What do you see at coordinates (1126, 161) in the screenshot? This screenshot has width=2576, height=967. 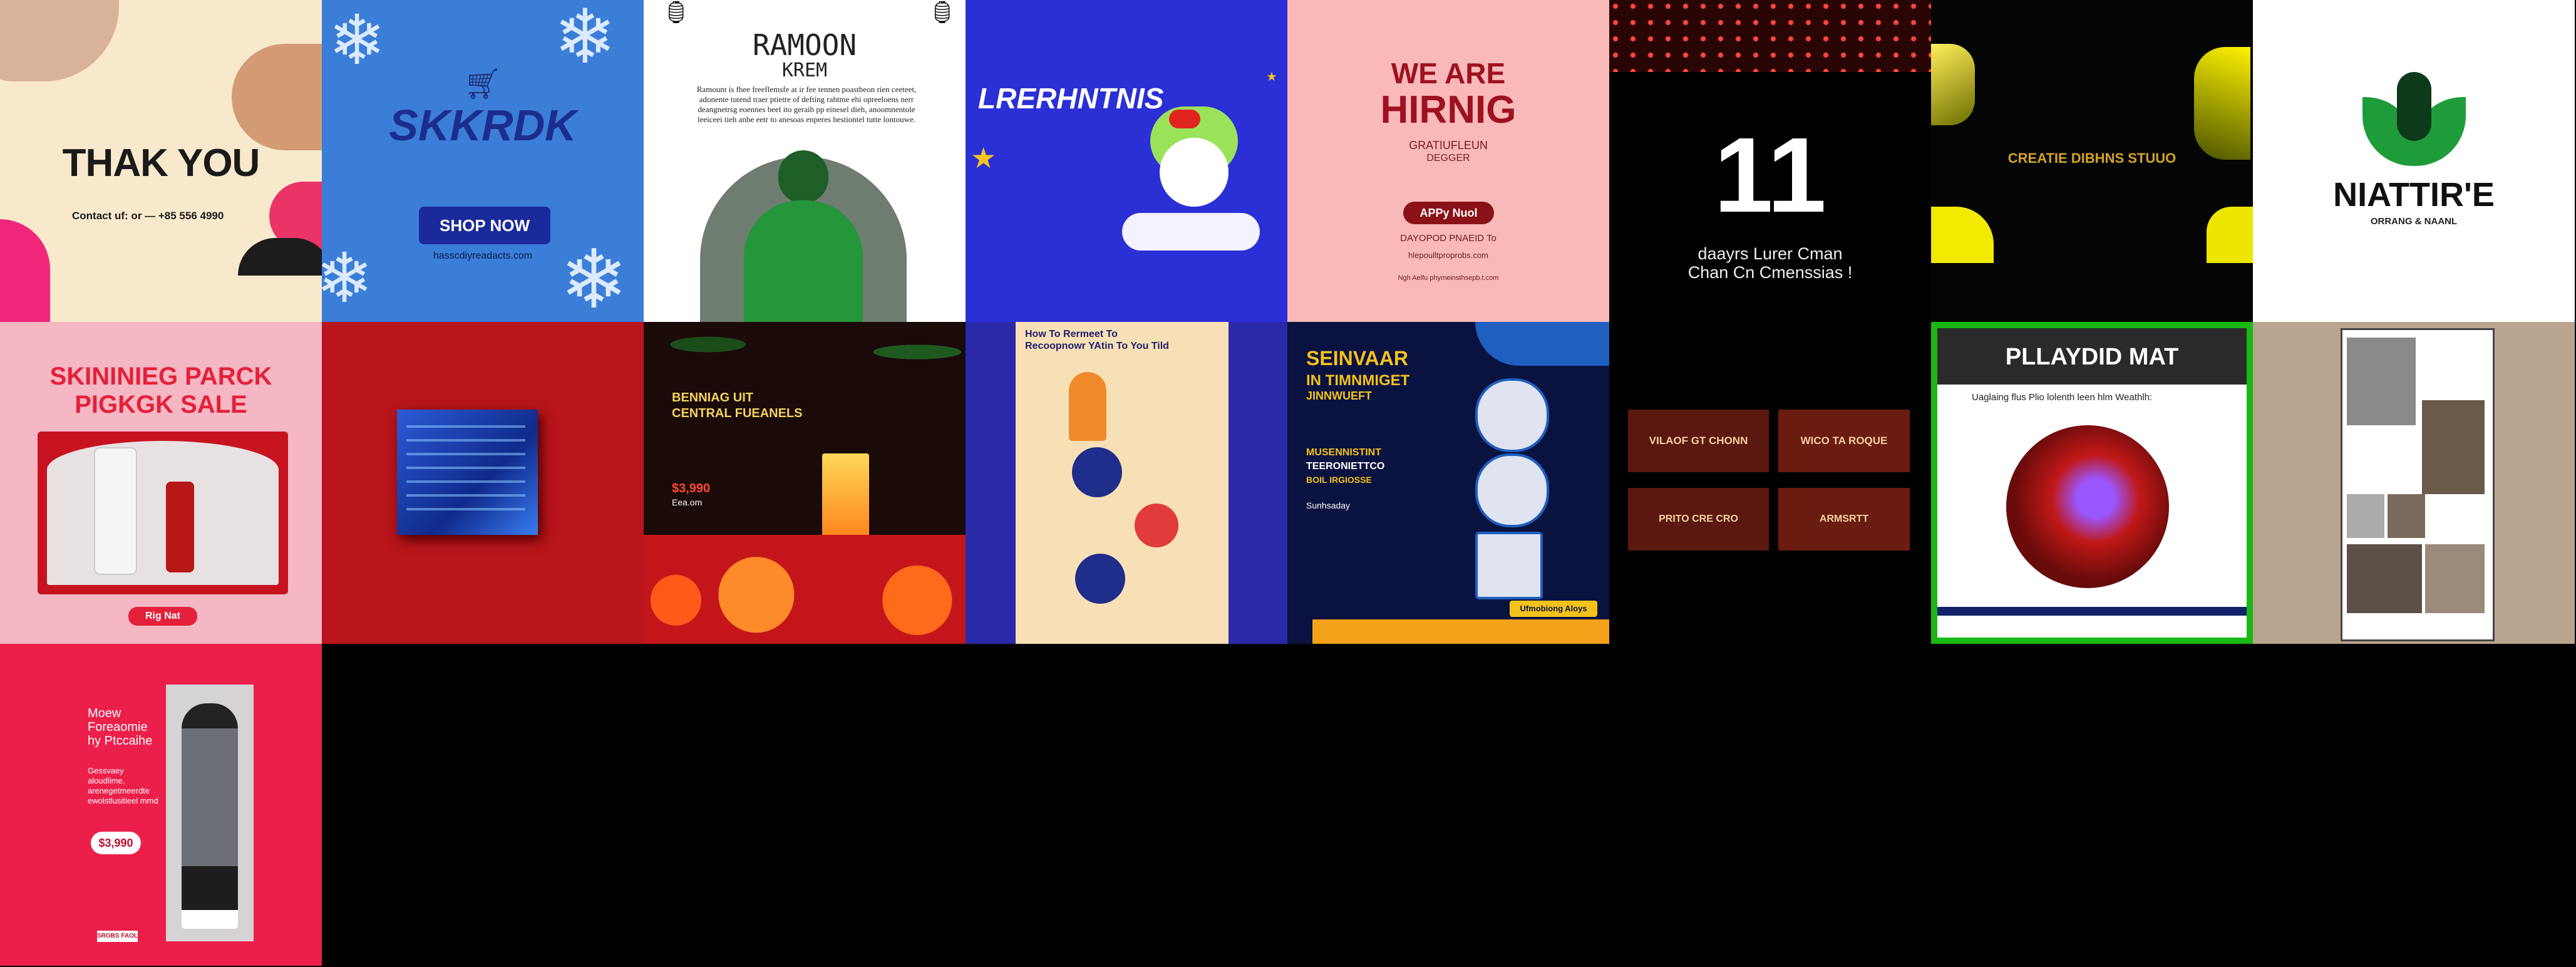 I see `tile-unicorn: LRERHNTNIS ★ ★` at bounding box center [1126, 161].